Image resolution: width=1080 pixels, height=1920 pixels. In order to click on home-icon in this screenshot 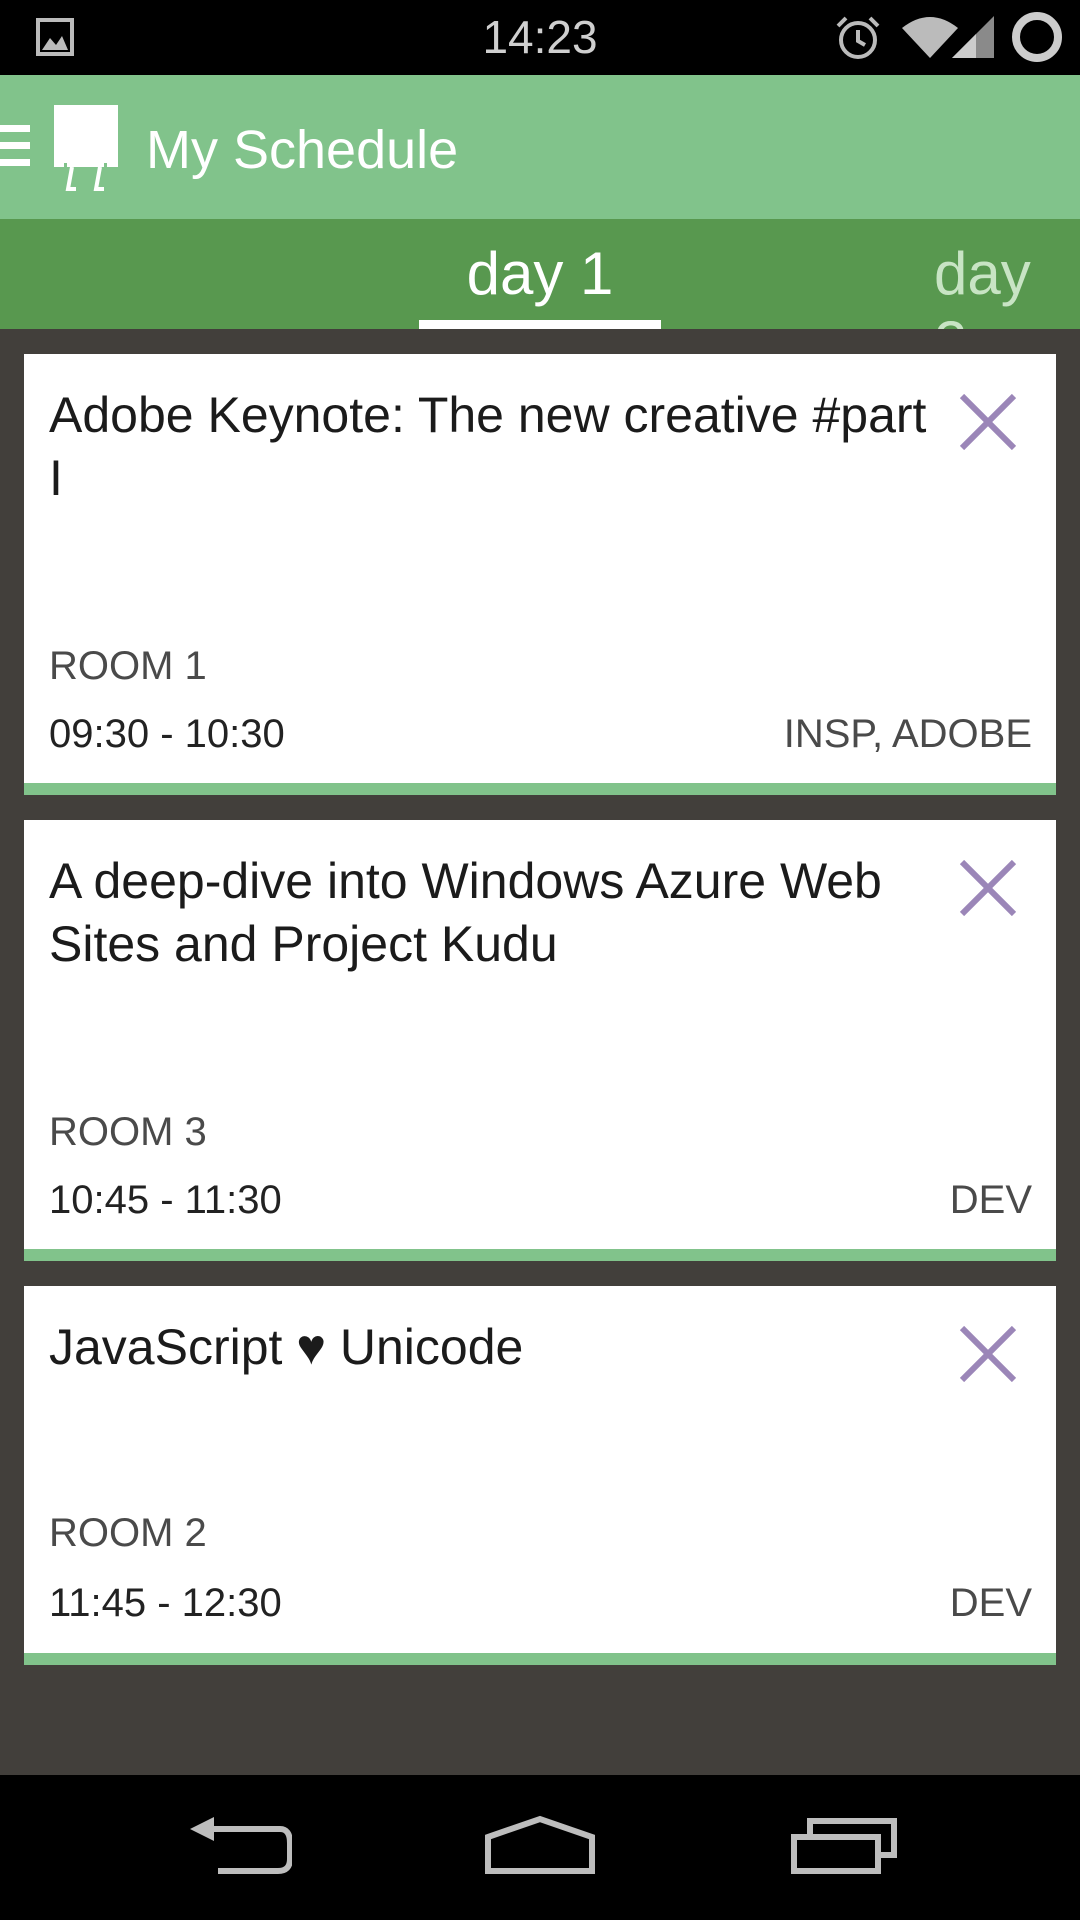, I will do `click(540, 1845)`.